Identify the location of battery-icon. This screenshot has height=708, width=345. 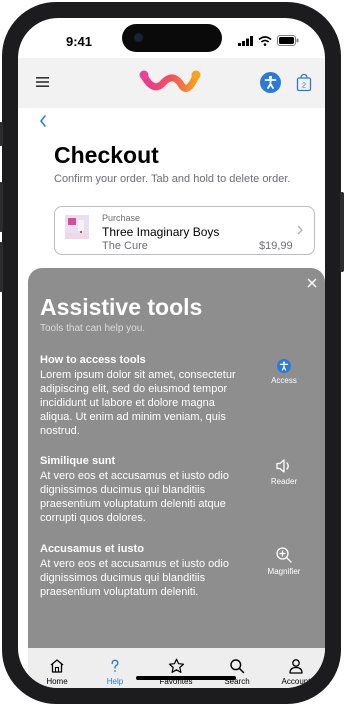
(288, 40).